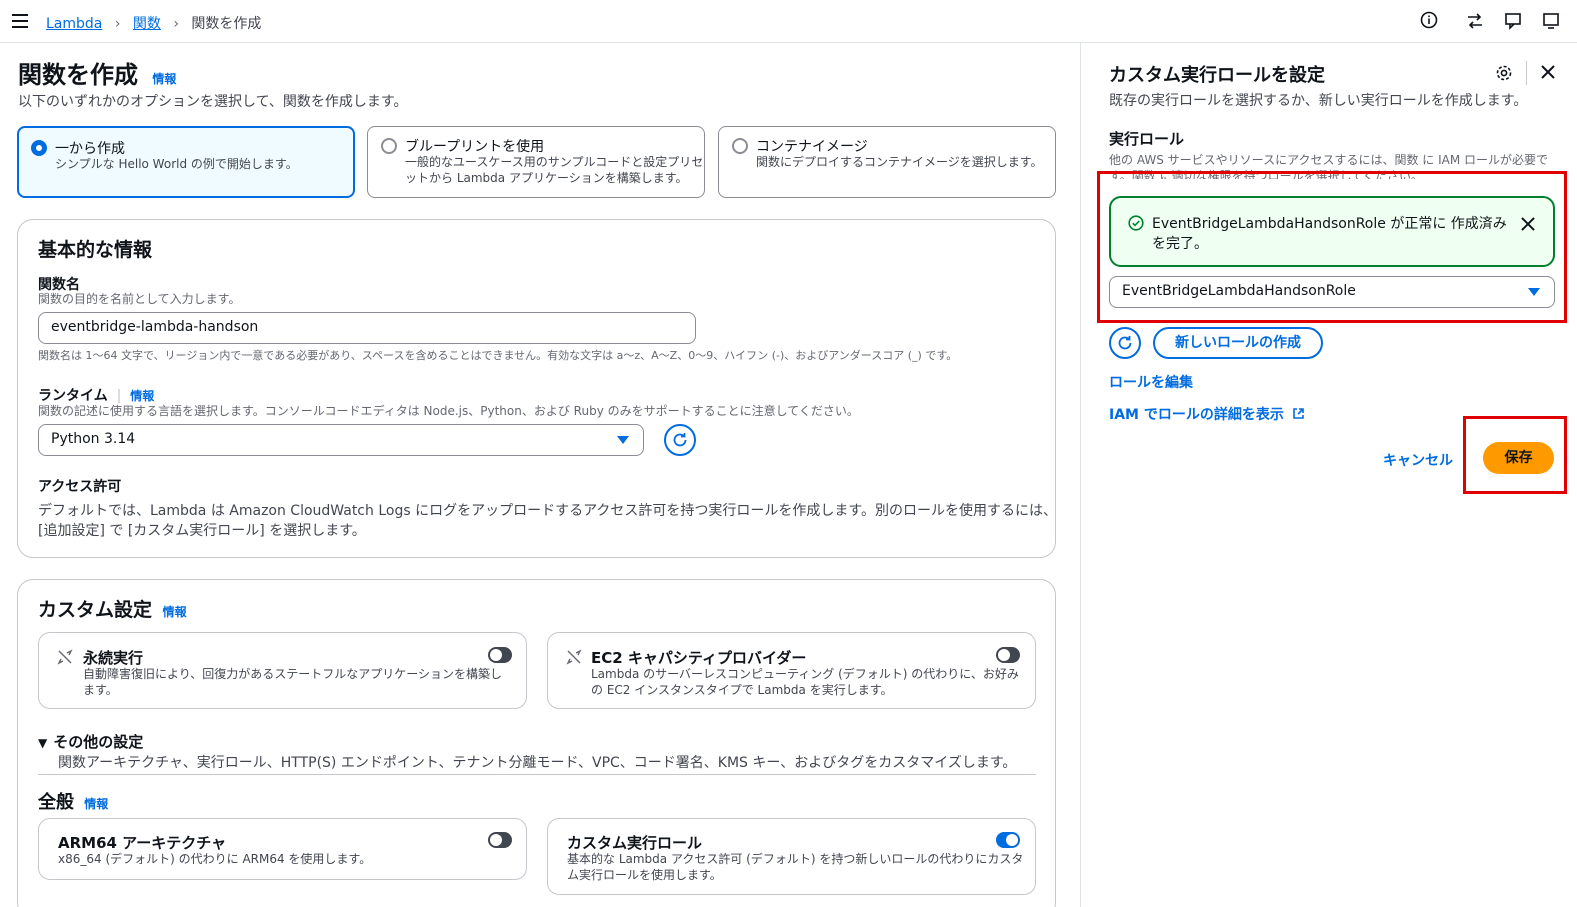 This screenshot has height=907, width=1577. What do you see at coordinates (1332, 247) in the screenshot?
I see `highlight-box-role` at bounding box center [1332, 247].